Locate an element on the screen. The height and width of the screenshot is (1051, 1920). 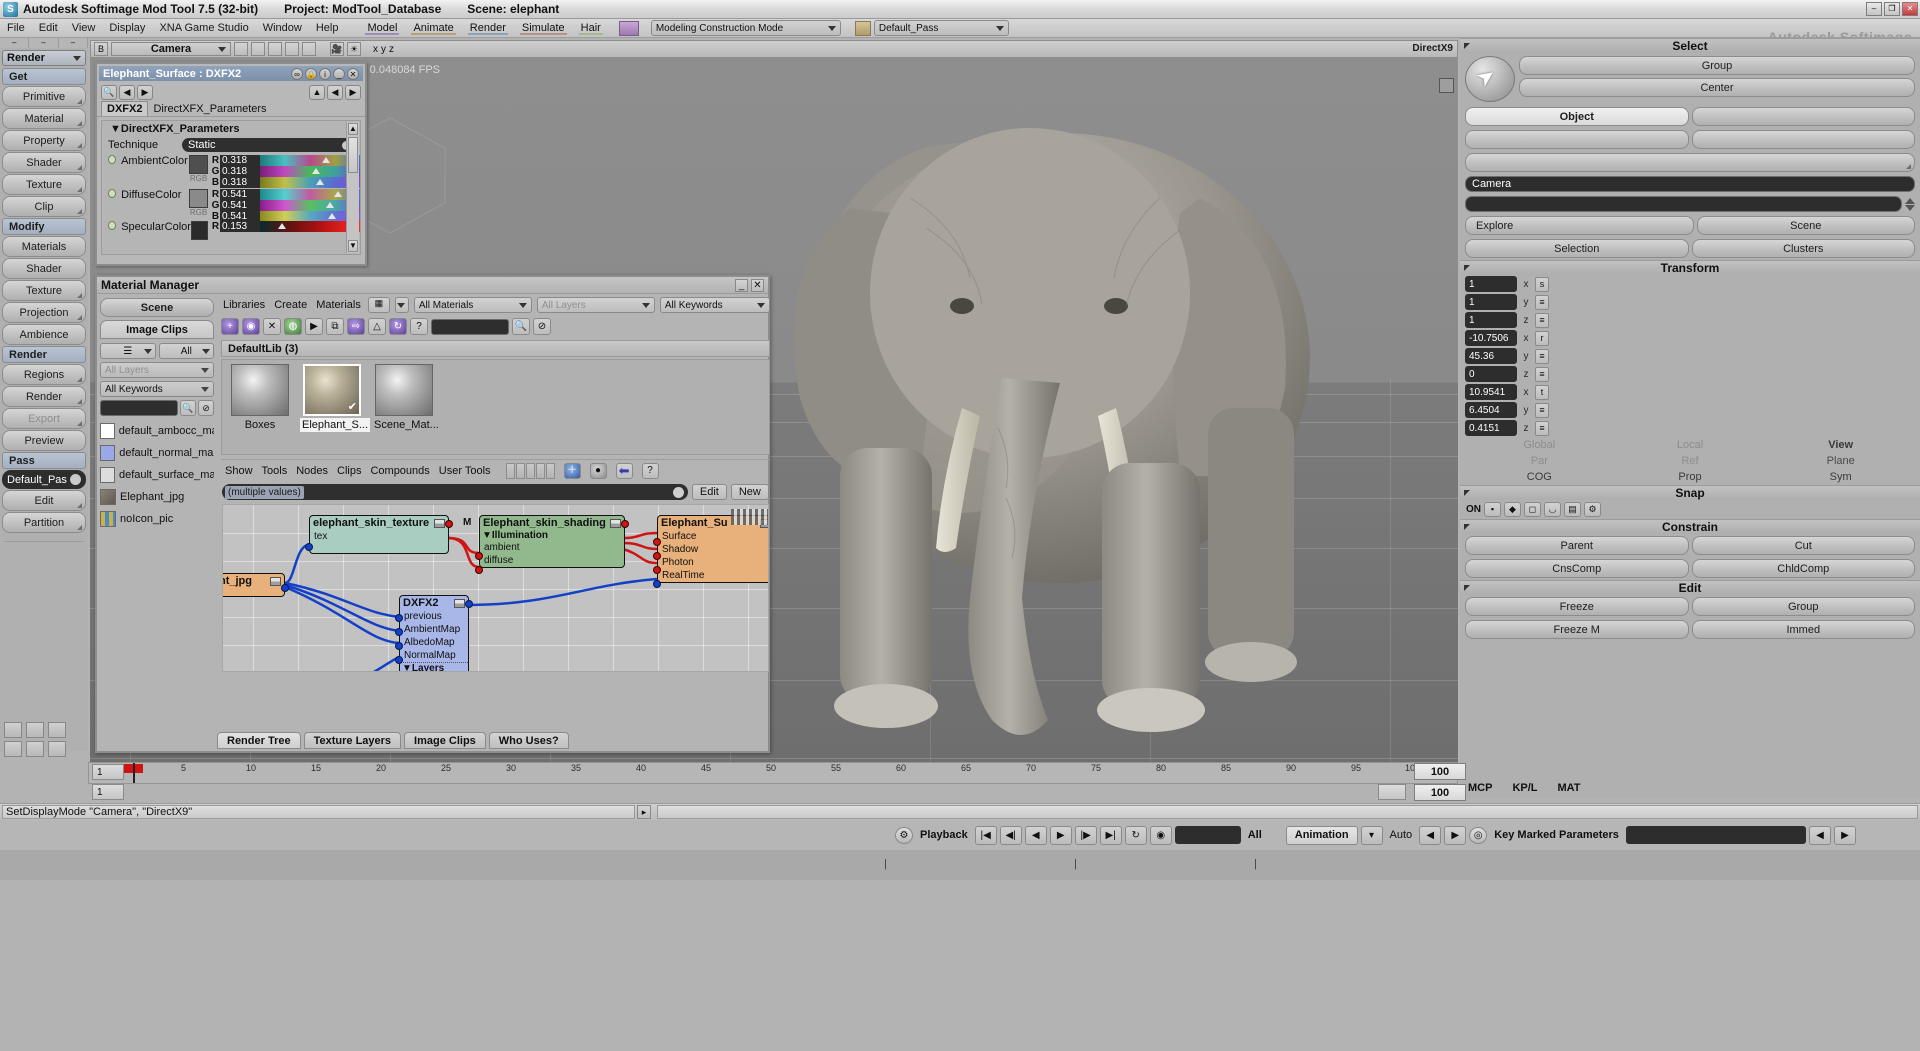
tab-dxfx2: DXFX2 is located at coordinates (125, 108).